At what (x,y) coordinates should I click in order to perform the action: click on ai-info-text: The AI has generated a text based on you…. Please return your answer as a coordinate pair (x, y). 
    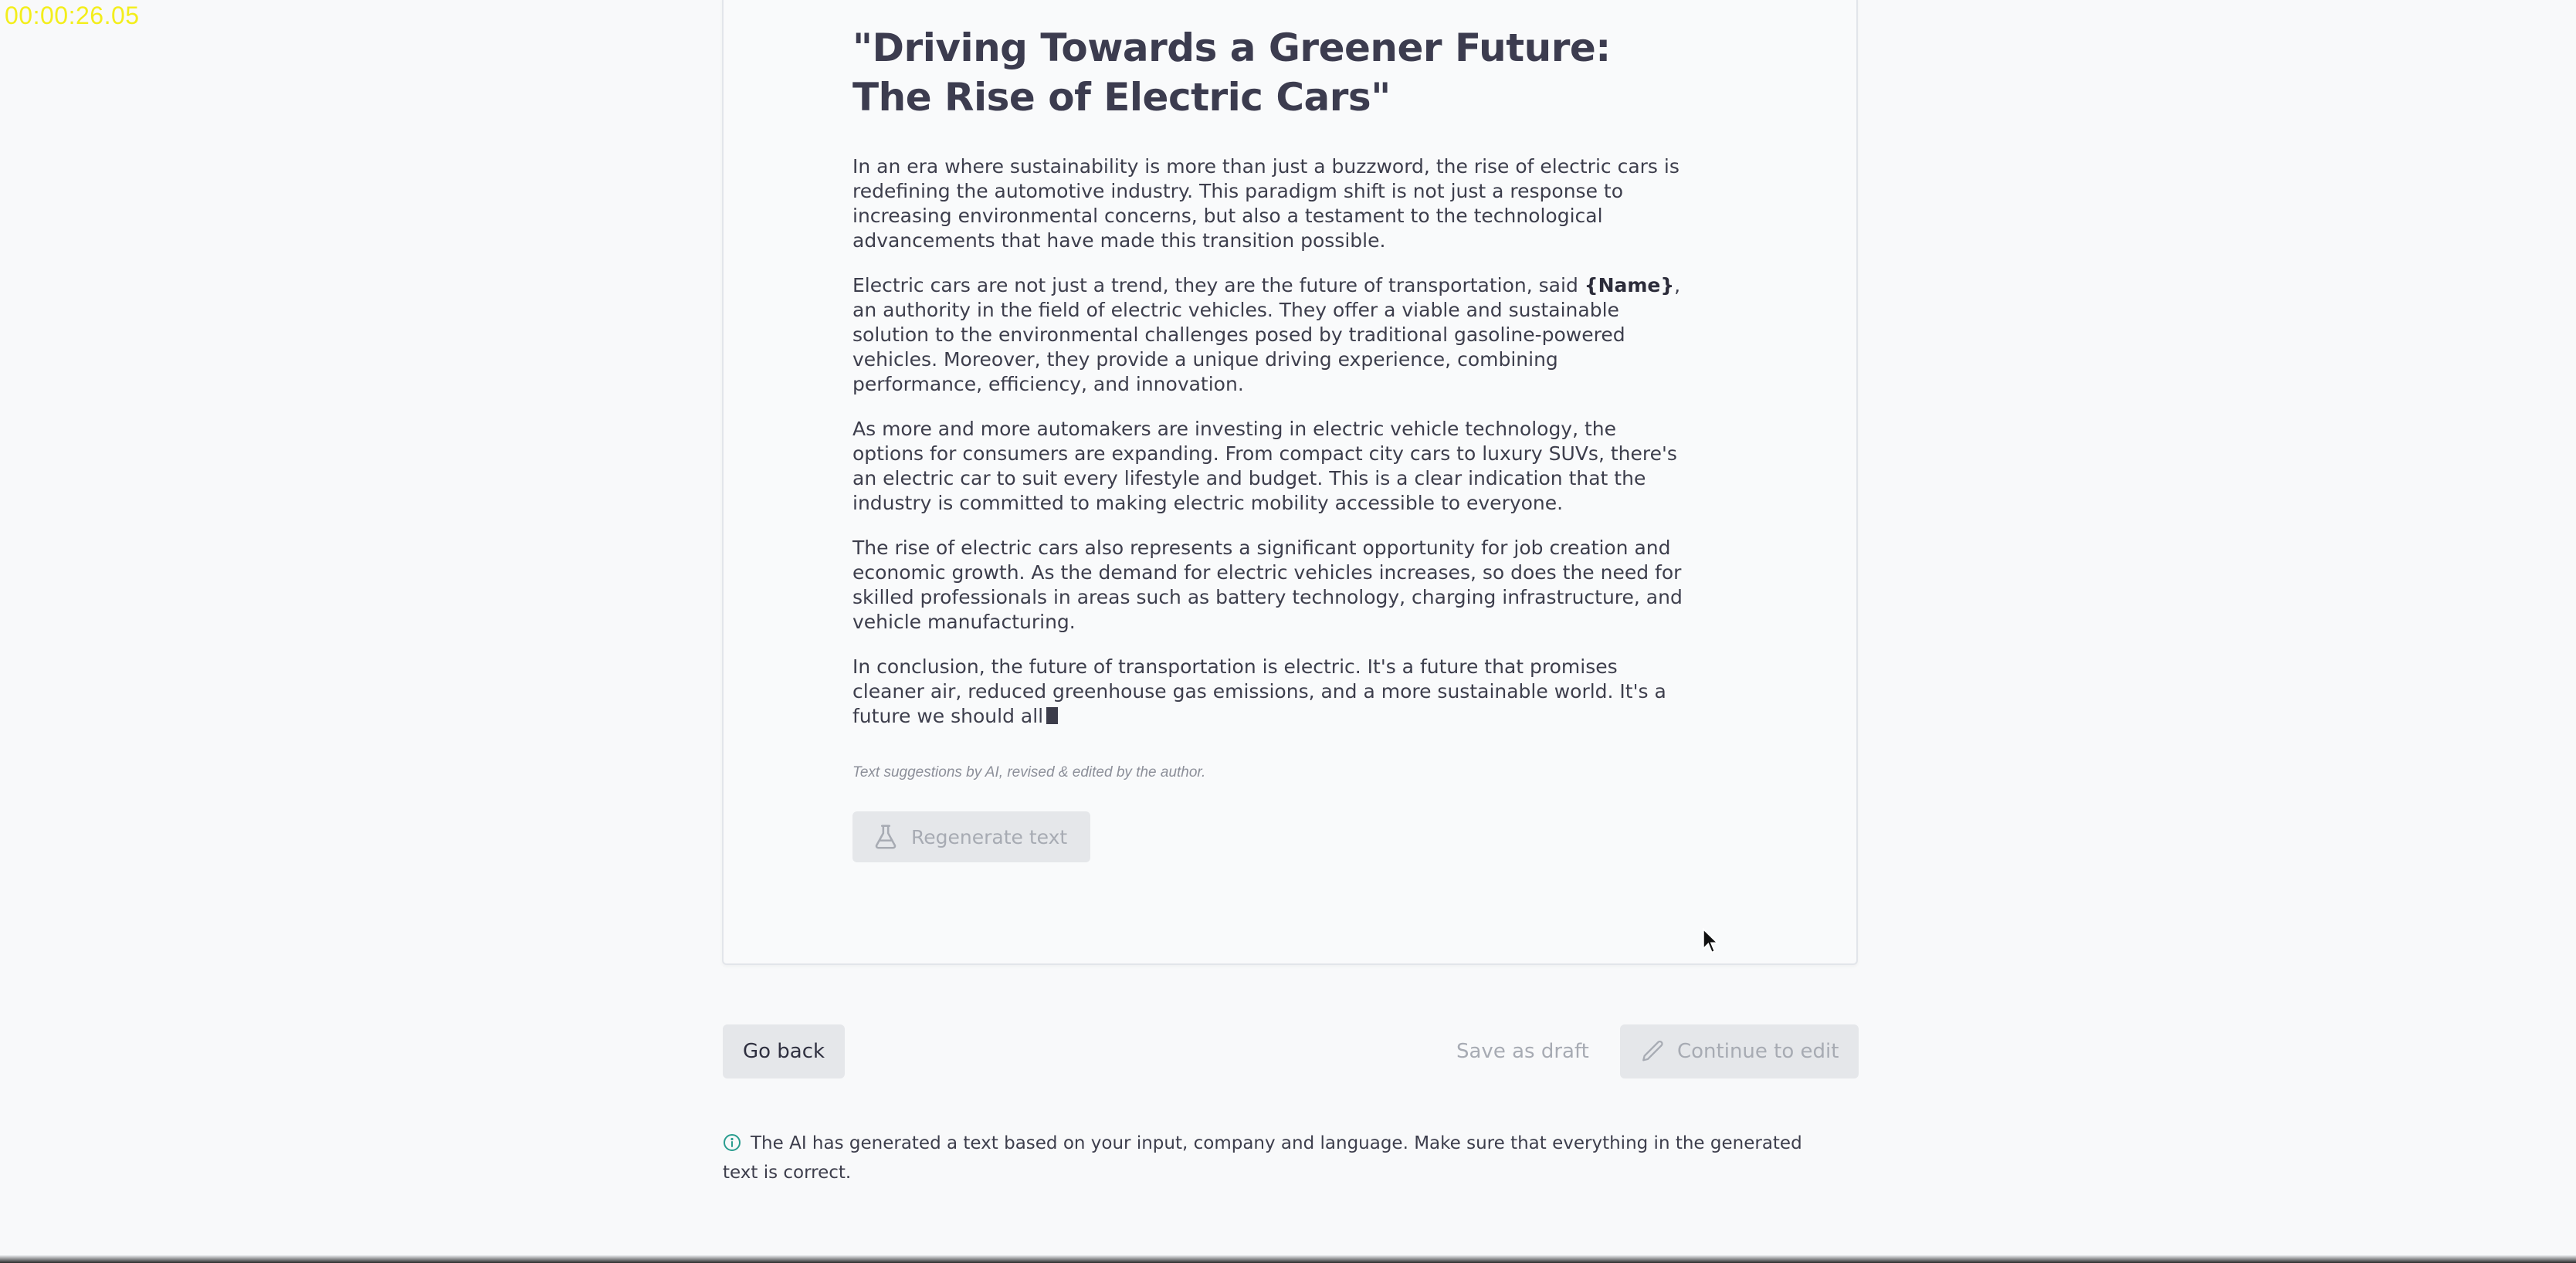
    Looking at the image, I should click on (1262, 1158).